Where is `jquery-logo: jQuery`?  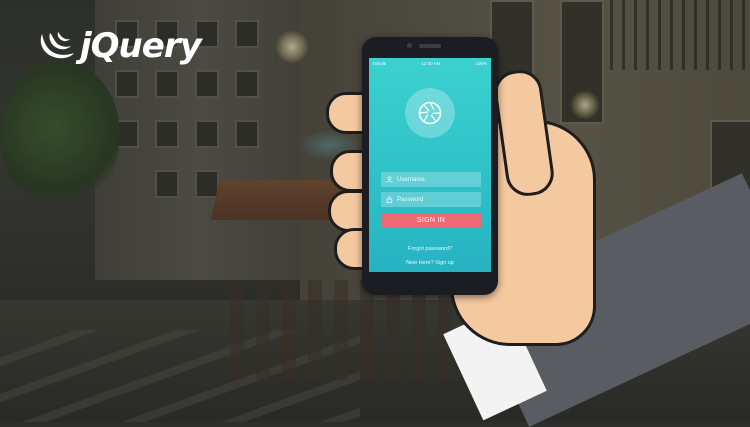
jquery-logo: jQuery is located at coordinates (119, 46).